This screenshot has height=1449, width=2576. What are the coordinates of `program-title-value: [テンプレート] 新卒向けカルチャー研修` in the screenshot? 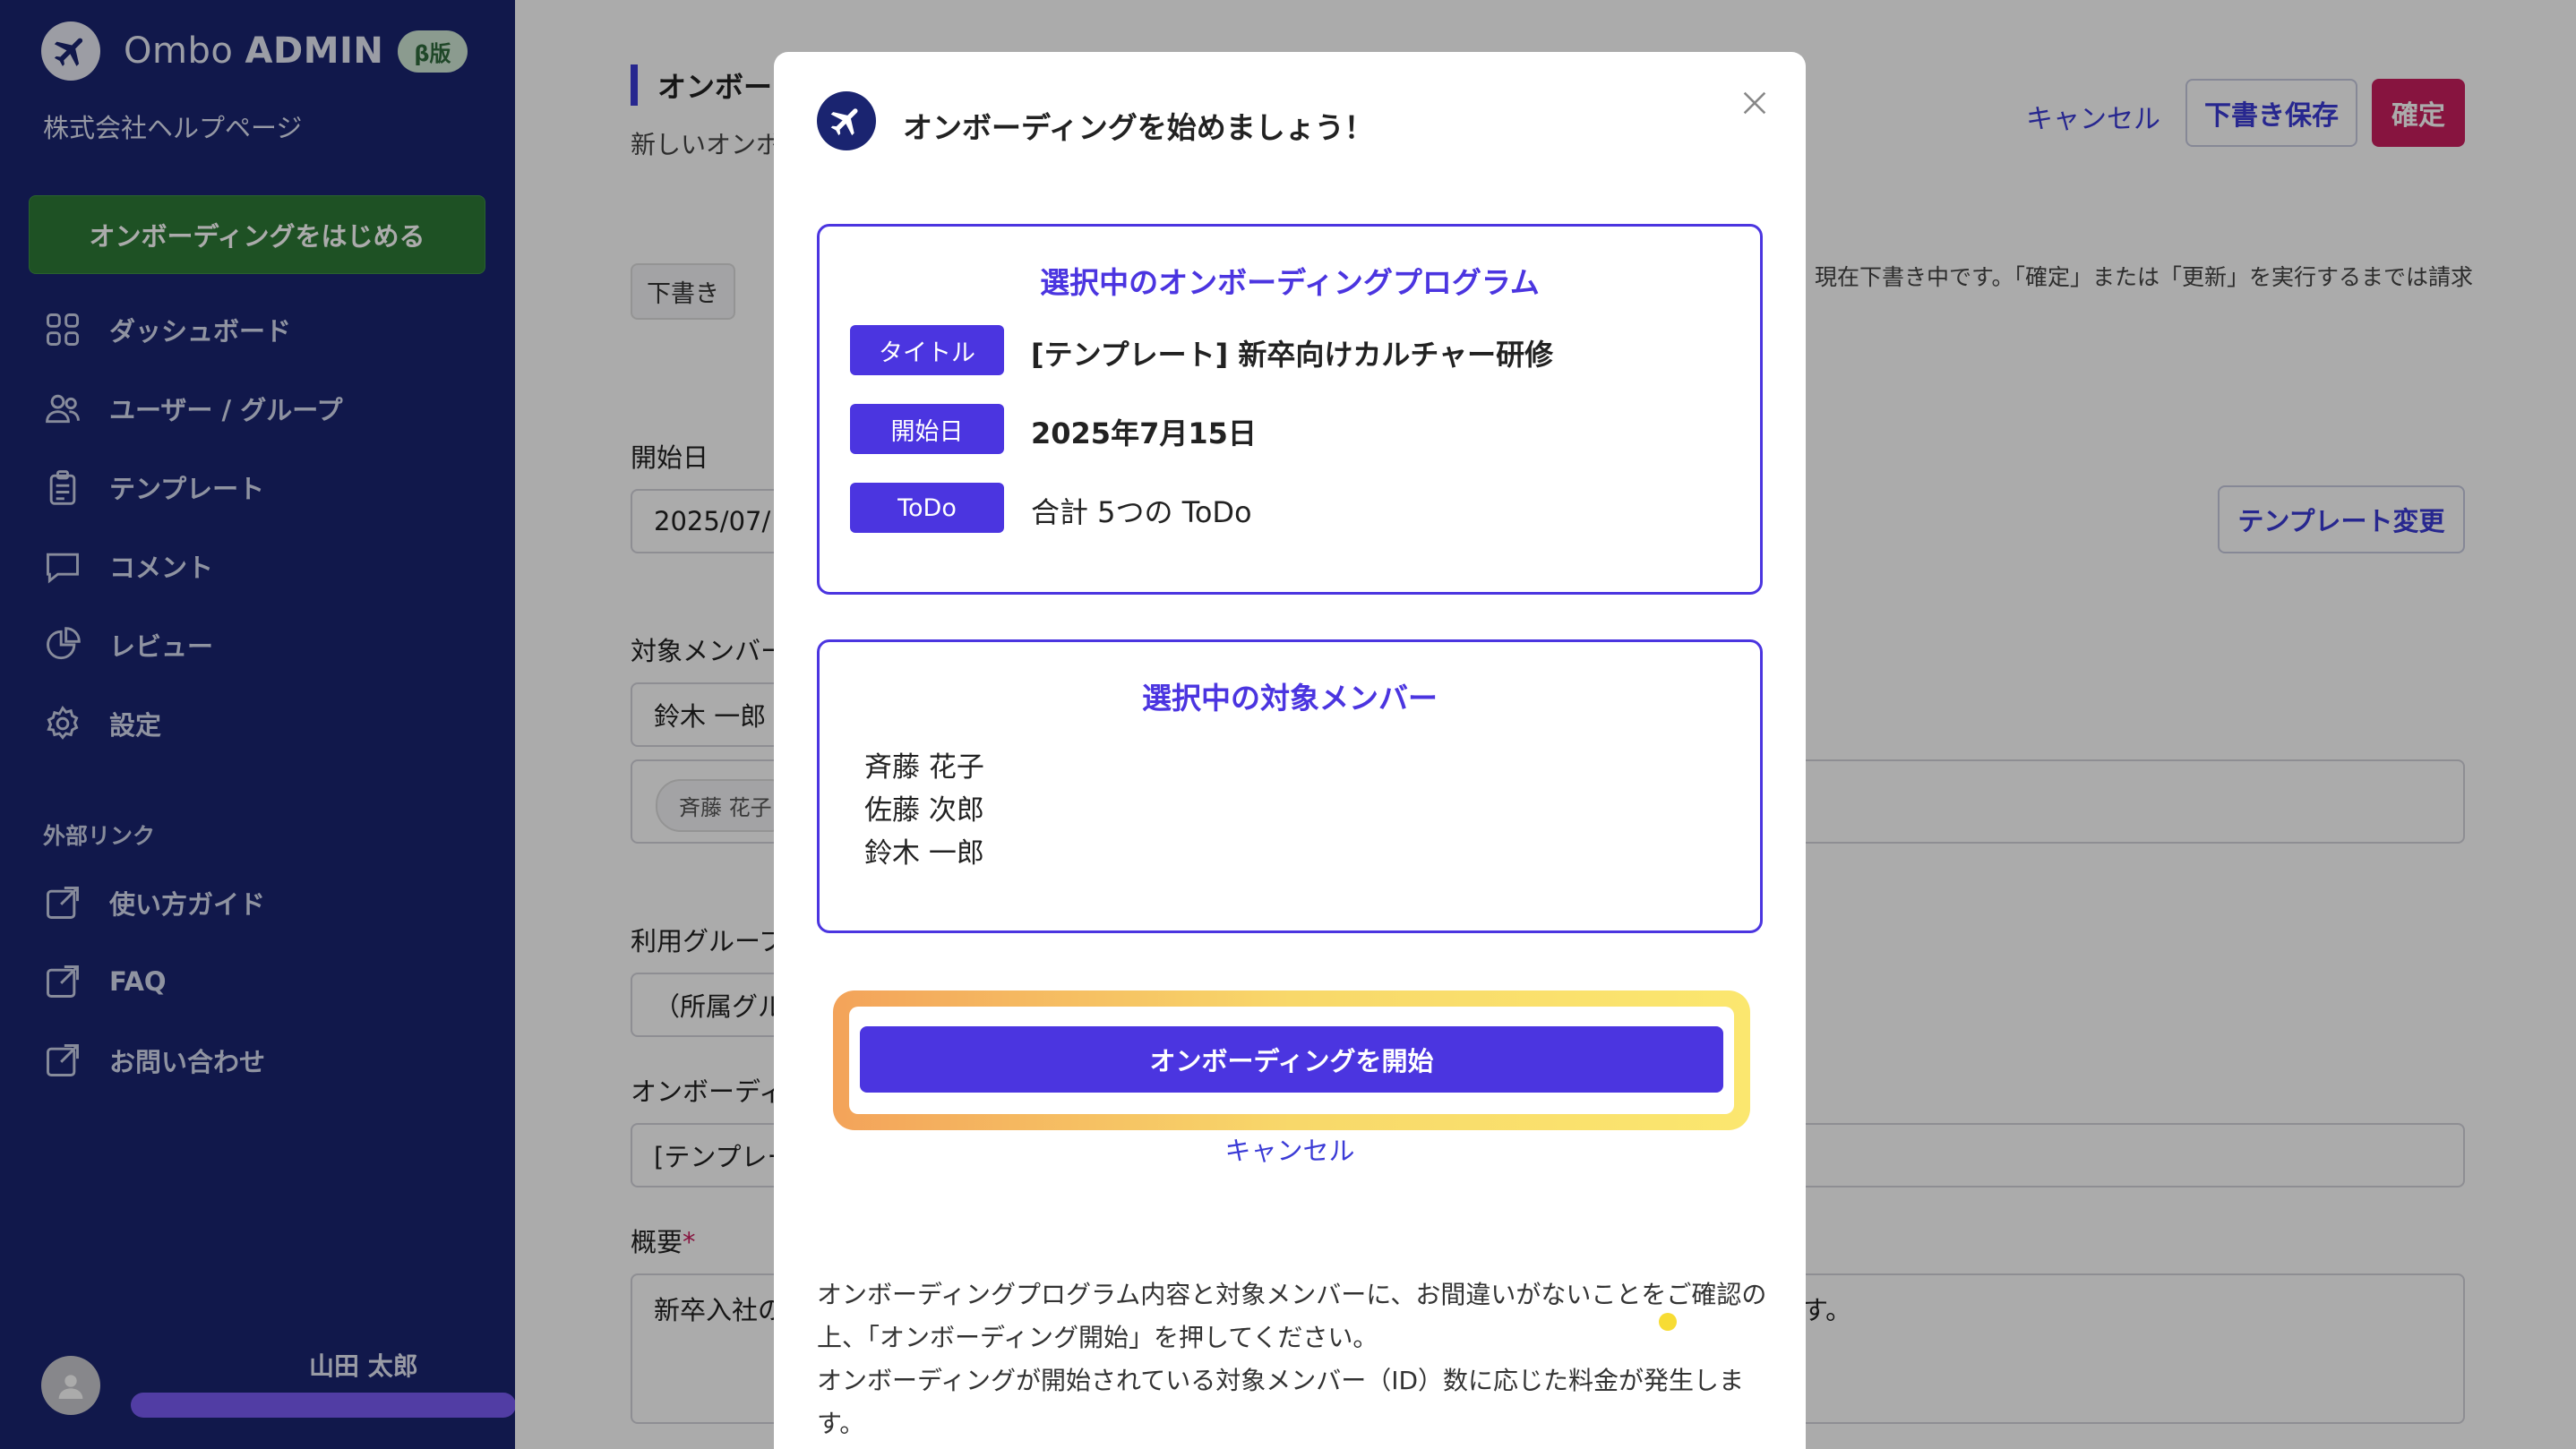 It's located at (1292, 355).